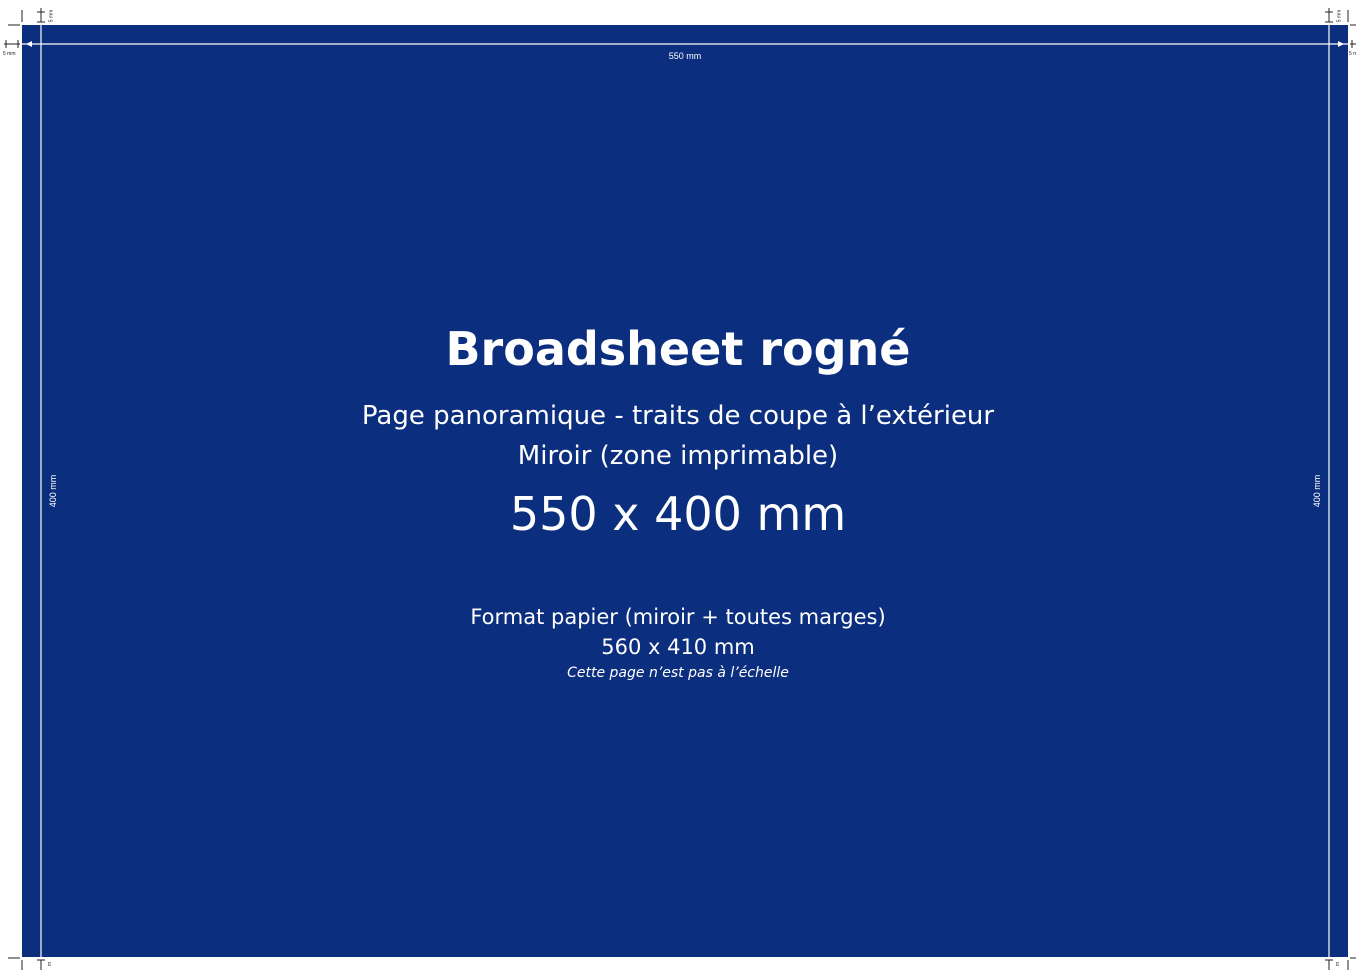  Describe the element at coordinates (678, 647) in the screenshot. I see `paper-format-size: 560 x 410 mm` at that location.